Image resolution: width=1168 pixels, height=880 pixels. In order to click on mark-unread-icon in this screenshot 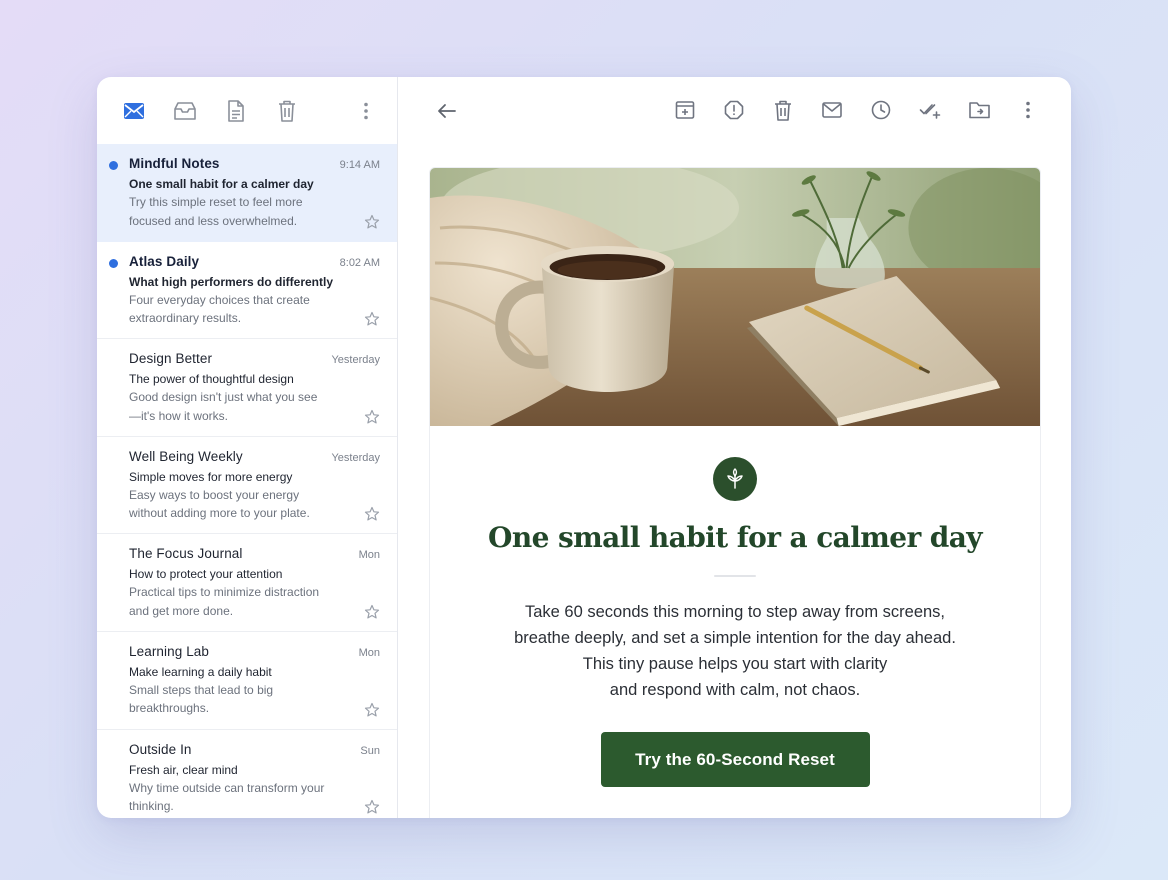, I will do `click(832, 110)`.